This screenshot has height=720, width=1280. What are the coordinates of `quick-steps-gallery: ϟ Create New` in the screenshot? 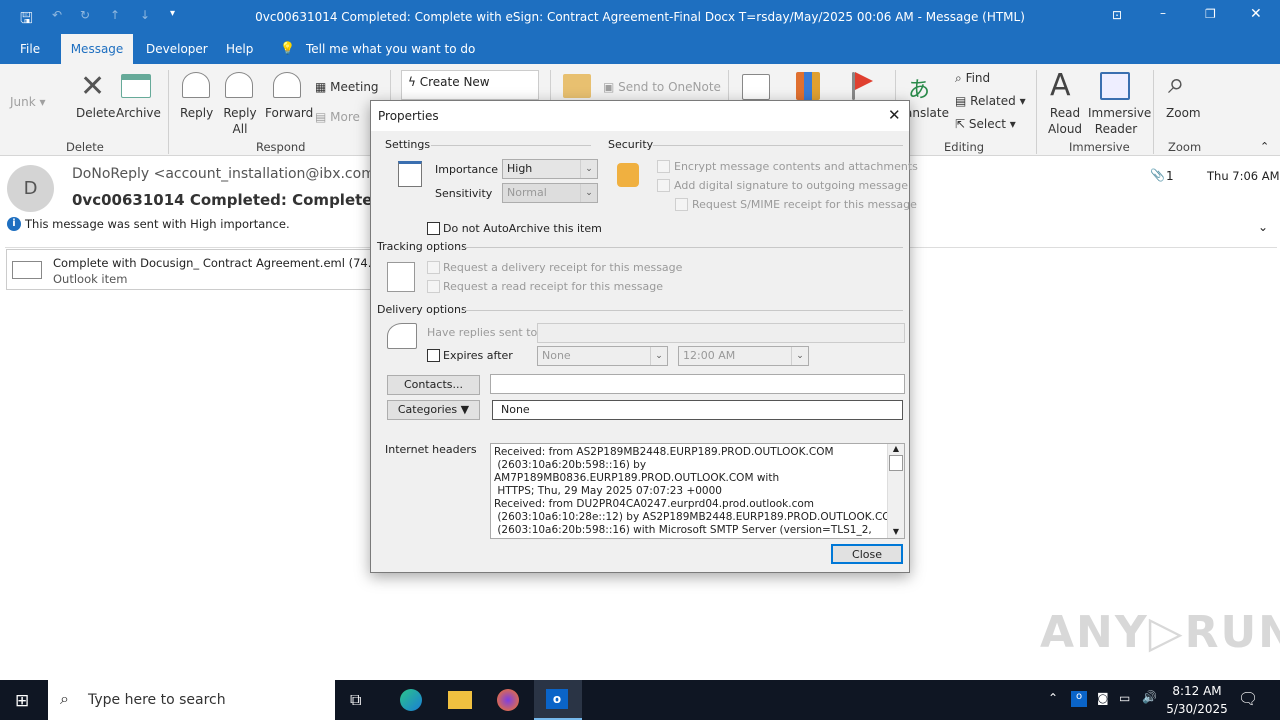 It's located at (470, 85).